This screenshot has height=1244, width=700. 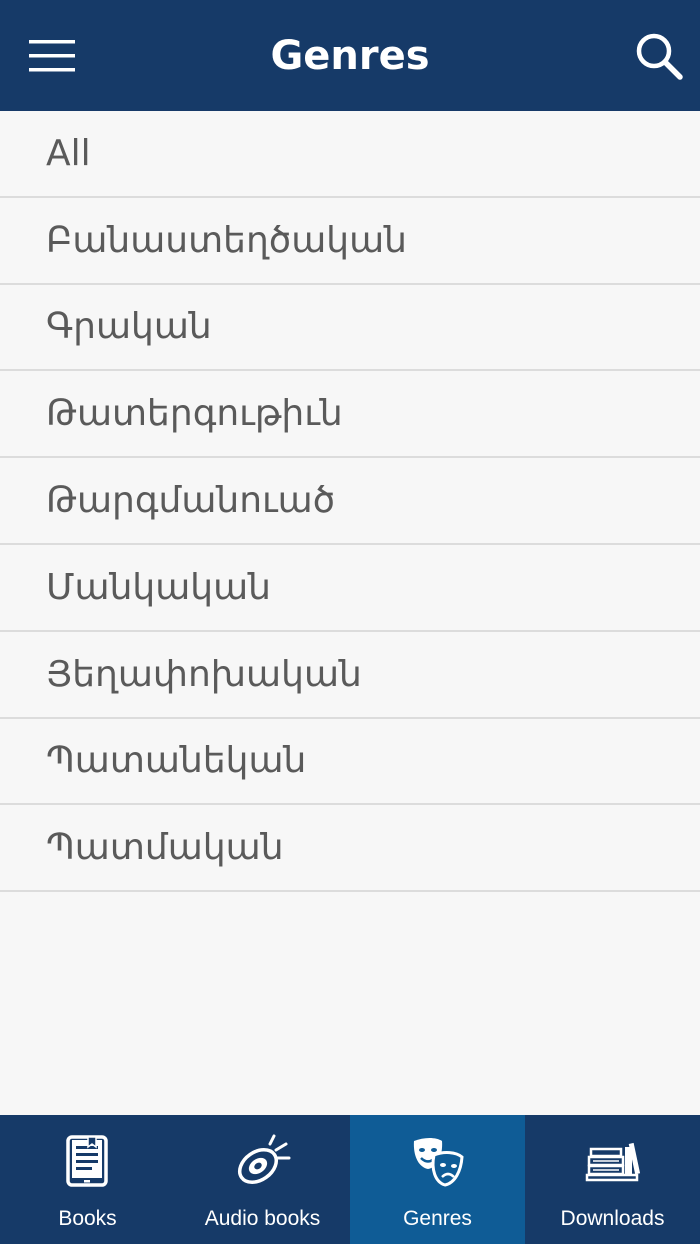 I want to click on genre-item-translated: Թարգմանուած, so click(x=350, y=501).